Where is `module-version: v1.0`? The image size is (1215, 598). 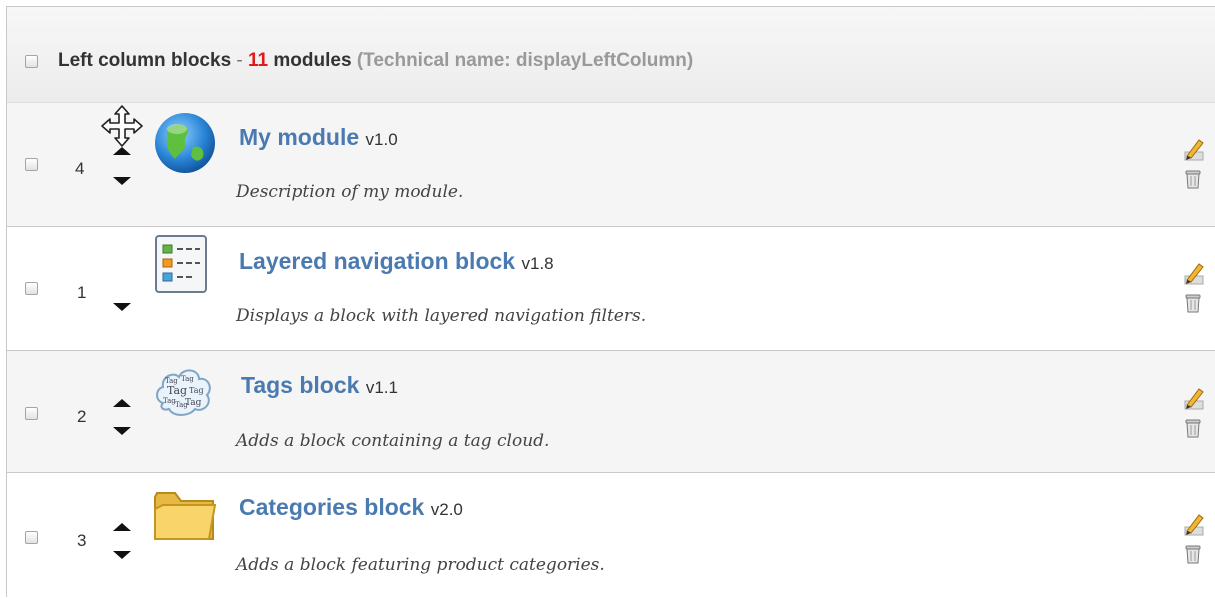 module-version: v1.0 is located at coordinates (381, 139).